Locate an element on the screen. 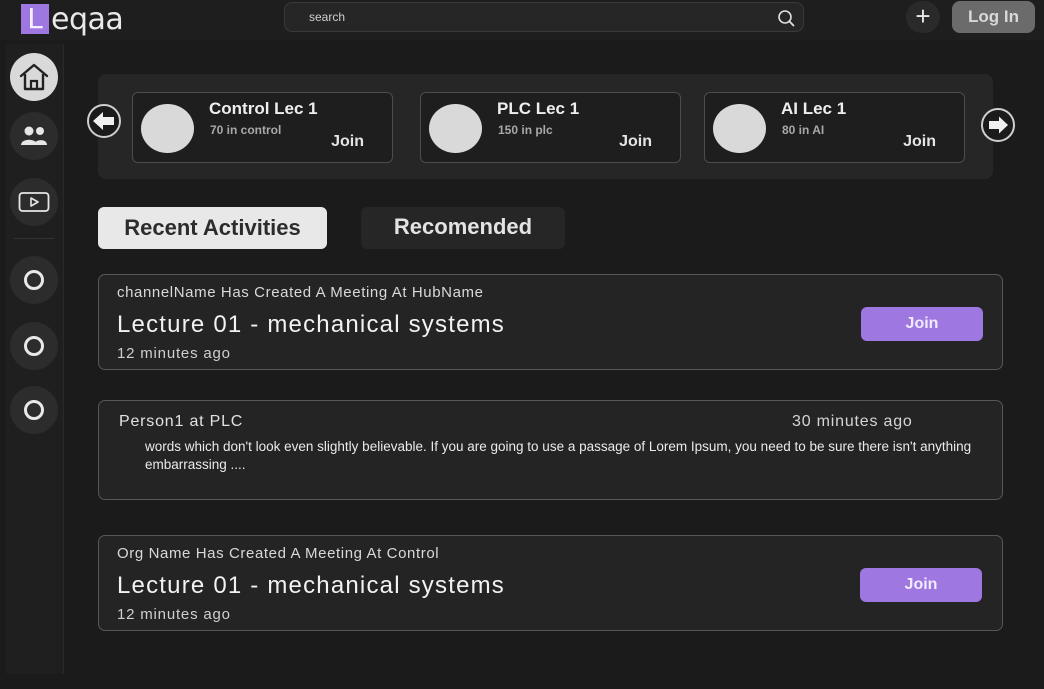 The height and width of the screenshot is (689, 1044). login-button: Log In is located at coordinates (993, 17).